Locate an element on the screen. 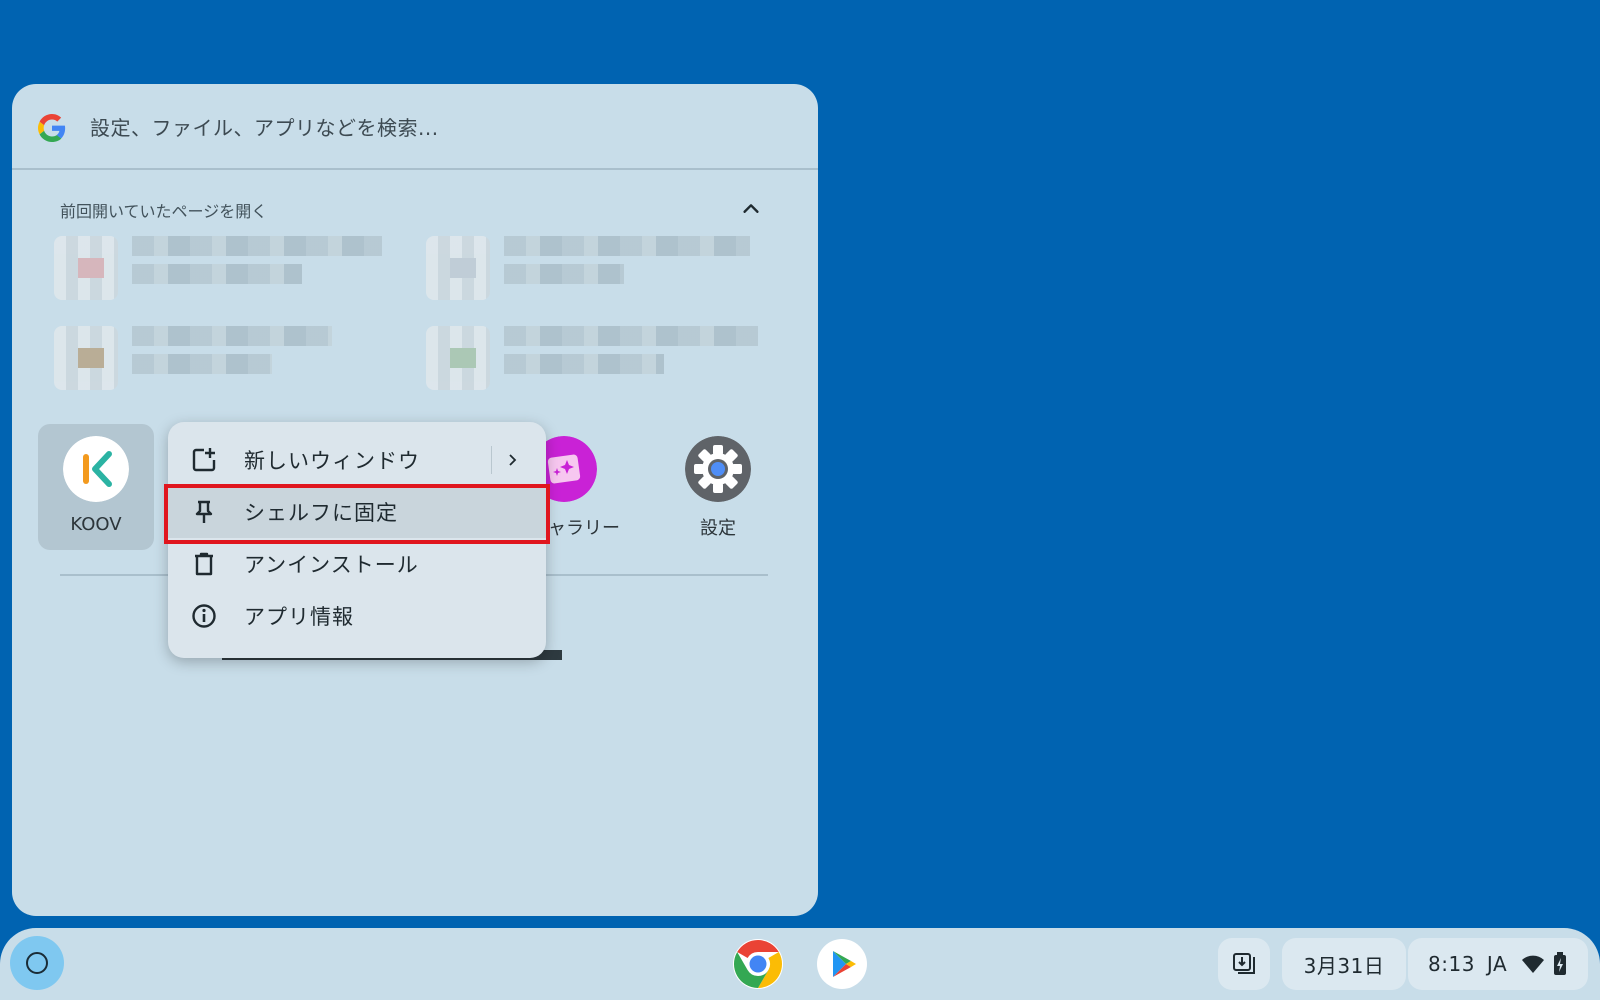  menu-item-pin-to-shelf: シェルフに固定 is located at coordinates (357, 512).